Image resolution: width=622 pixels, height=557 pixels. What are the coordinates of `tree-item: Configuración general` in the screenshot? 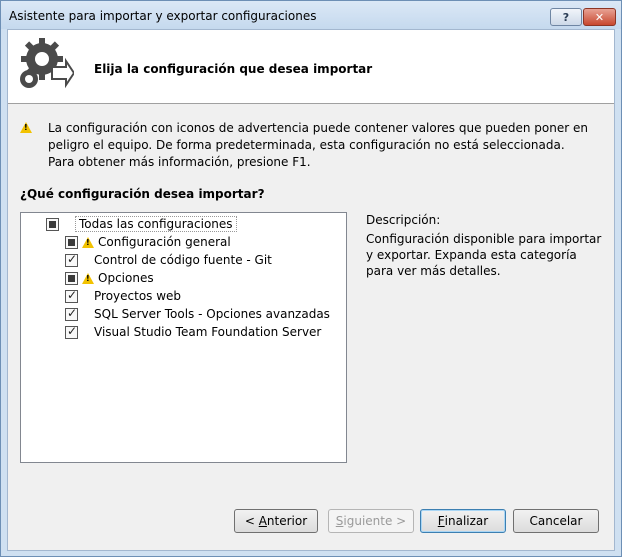 It's located at (148, 242).